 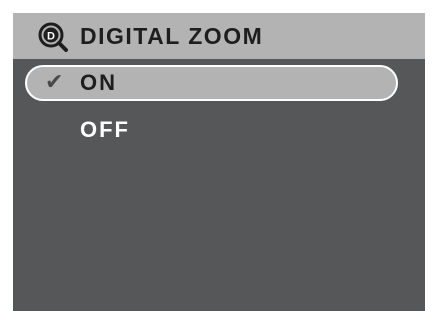 I want to click on option-on: ✔ ON, so click(x=211, y=83).